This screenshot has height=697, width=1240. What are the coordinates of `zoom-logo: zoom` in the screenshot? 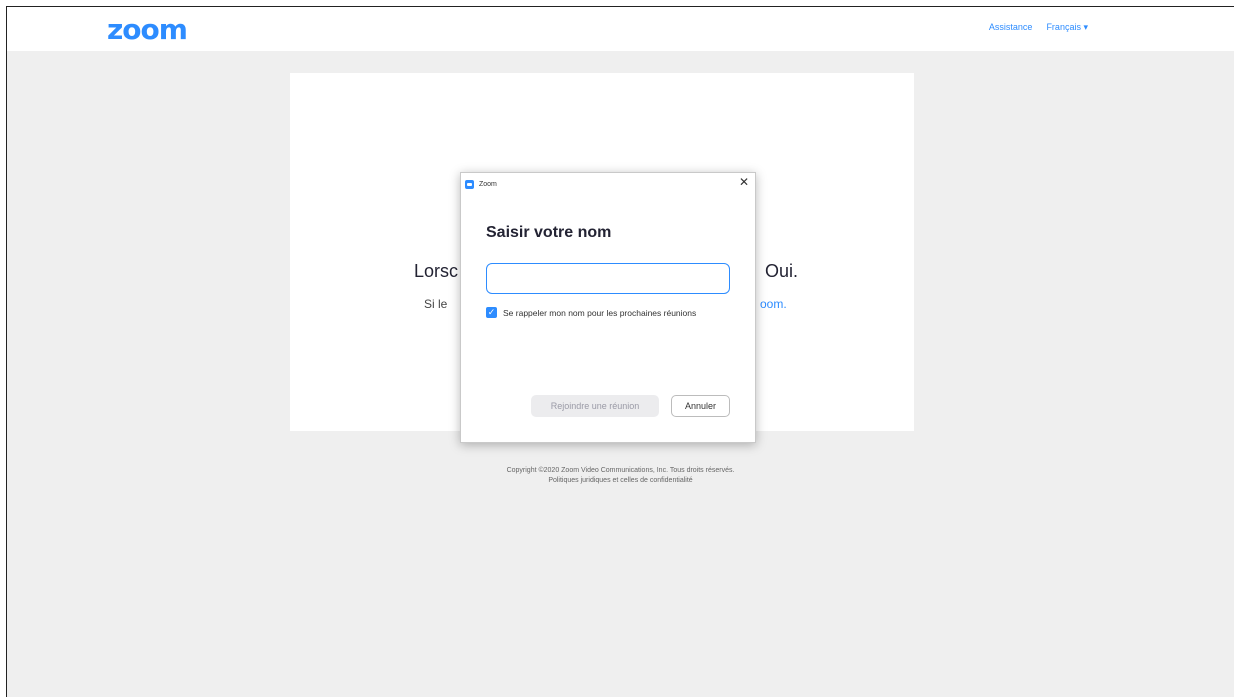 It's located at (147, 29).